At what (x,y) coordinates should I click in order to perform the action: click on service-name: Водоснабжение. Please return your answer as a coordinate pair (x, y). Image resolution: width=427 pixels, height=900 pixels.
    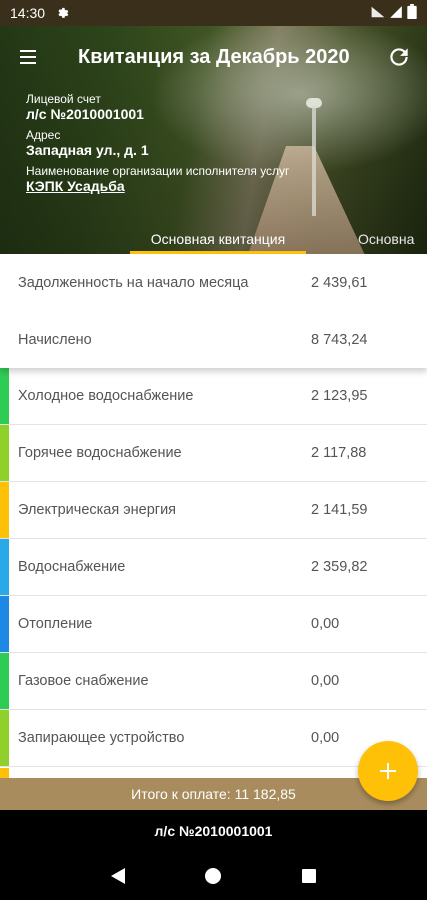
    Looking at the image, I should click on (72, 567).